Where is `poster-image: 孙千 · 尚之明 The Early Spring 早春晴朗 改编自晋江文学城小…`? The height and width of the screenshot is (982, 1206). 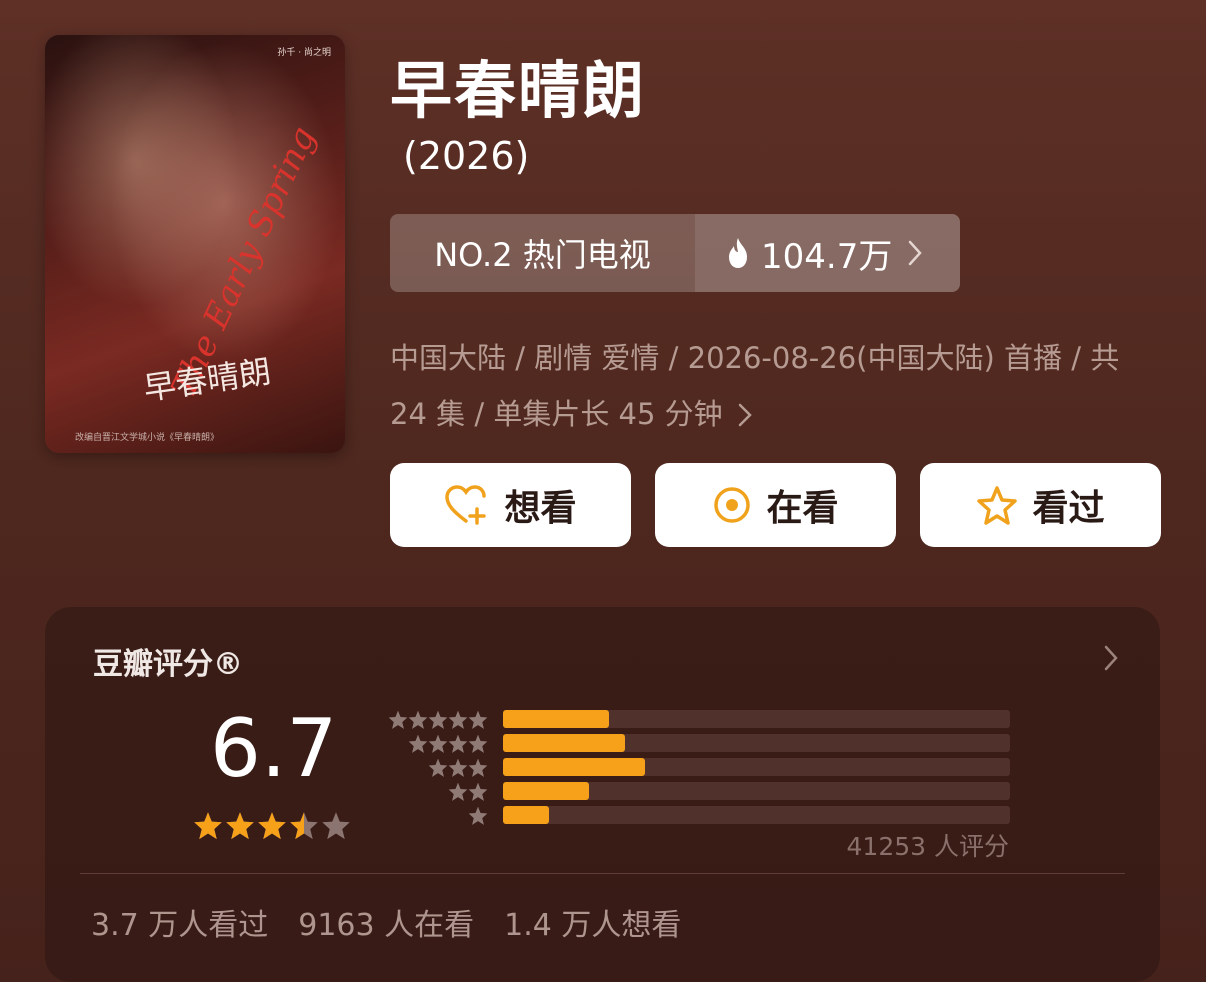 poster-image: 孙千 · 尚之明 The Early Spring 早春晴朗 改编自晋江文学城小… is located at coordinates (195, 244).